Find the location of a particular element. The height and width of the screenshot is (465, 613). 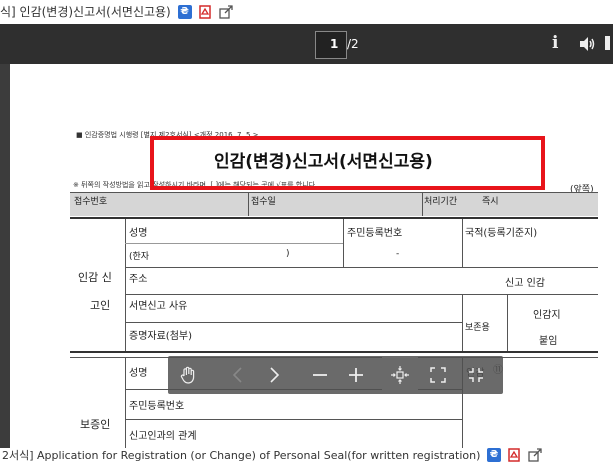

name-label: 성명 is located at coordinates (138, 233).